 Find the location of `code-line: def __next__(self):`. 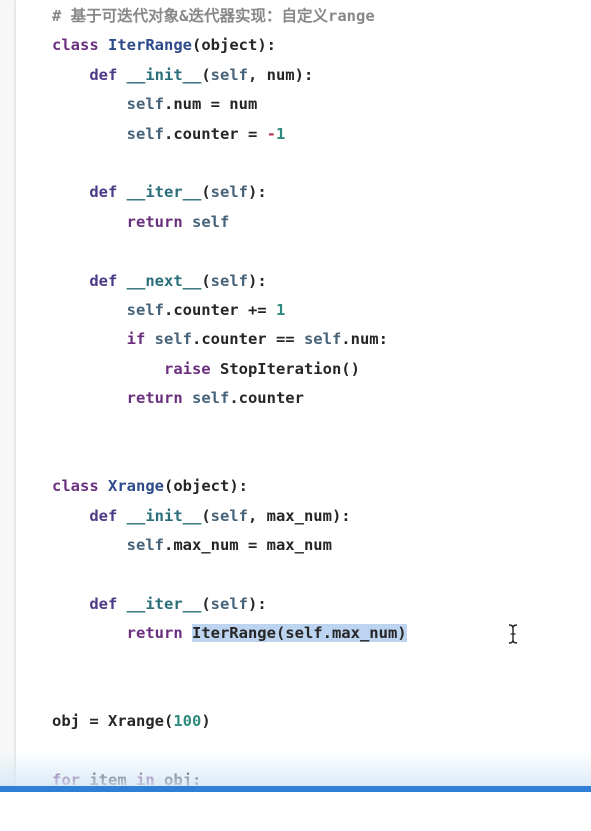

code-line: def __next__(self): is located at coordinates (229, 281).